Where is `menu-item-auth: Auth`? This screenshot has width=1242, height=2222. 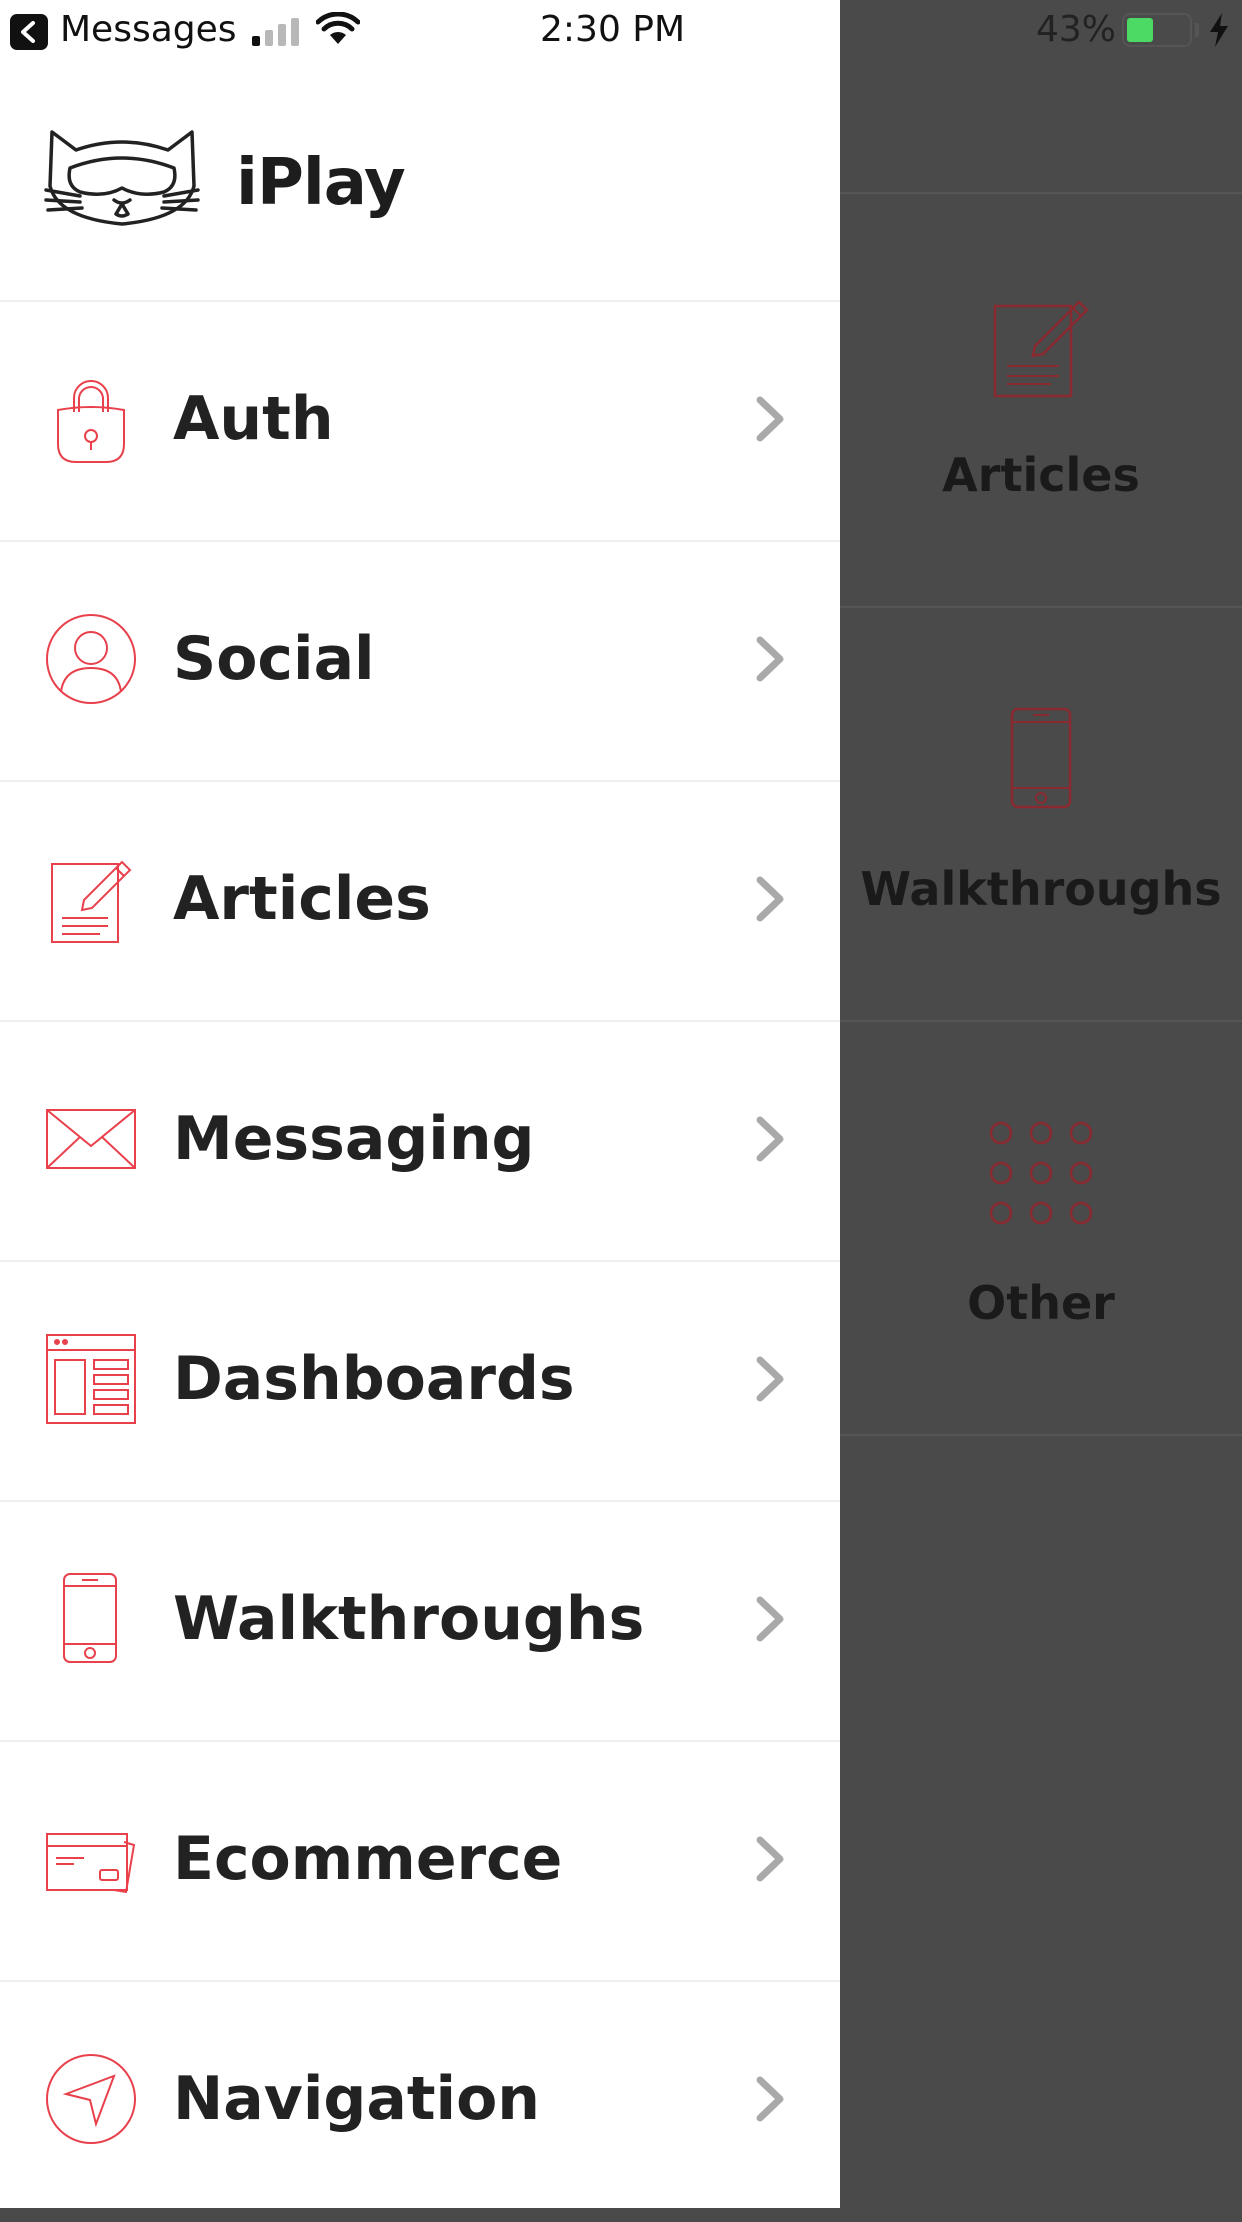
menu-item-auth: Auth is located at coordinates (420, 422).